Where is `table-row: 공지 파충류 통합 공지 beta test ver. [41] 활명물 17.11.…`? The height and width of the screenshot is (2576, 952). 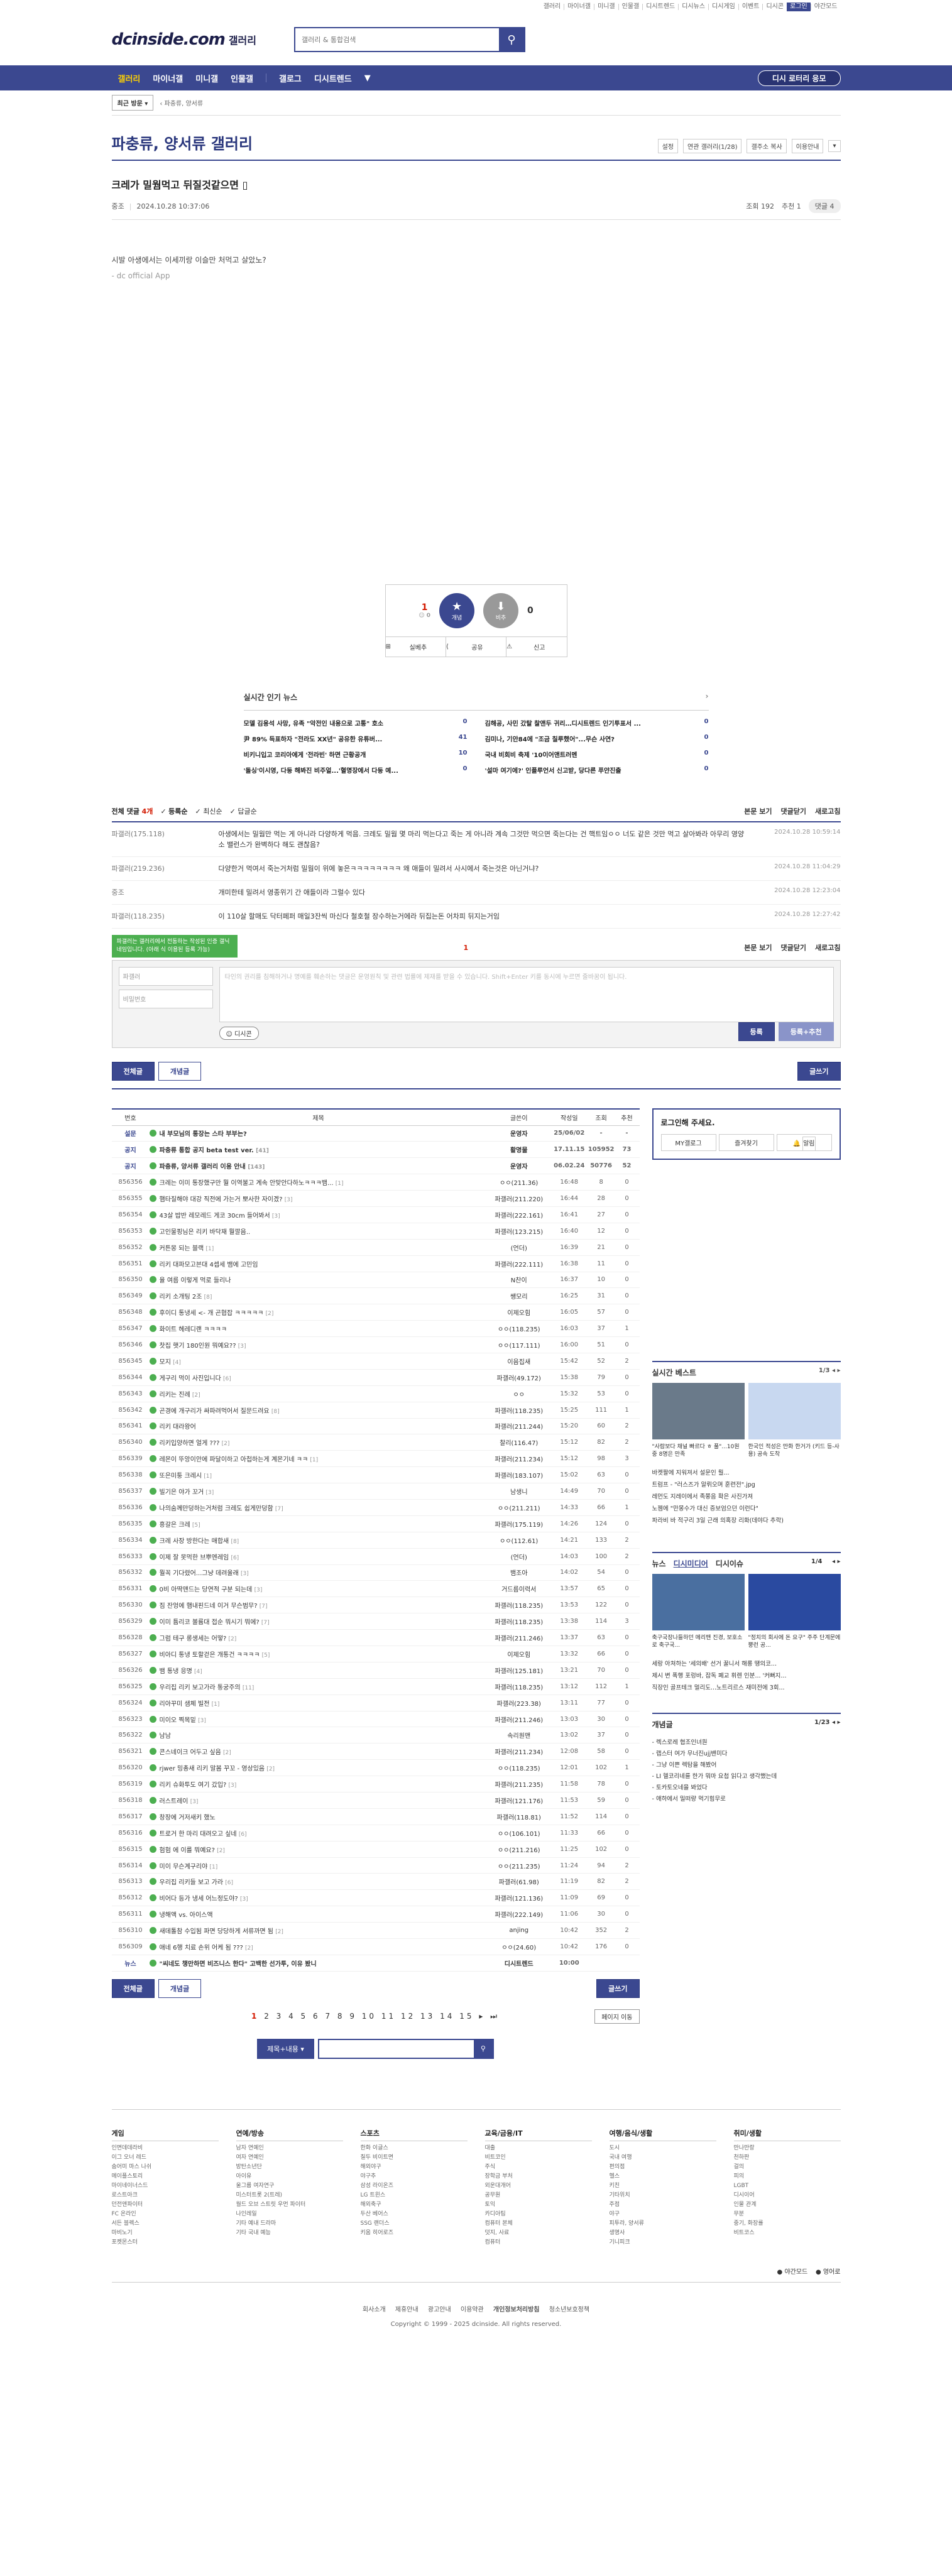
table-row: 공지 파충류 통합 공지 beta test ver. [41] 활명물 17.11.… is located at coordinates (375, 1150).